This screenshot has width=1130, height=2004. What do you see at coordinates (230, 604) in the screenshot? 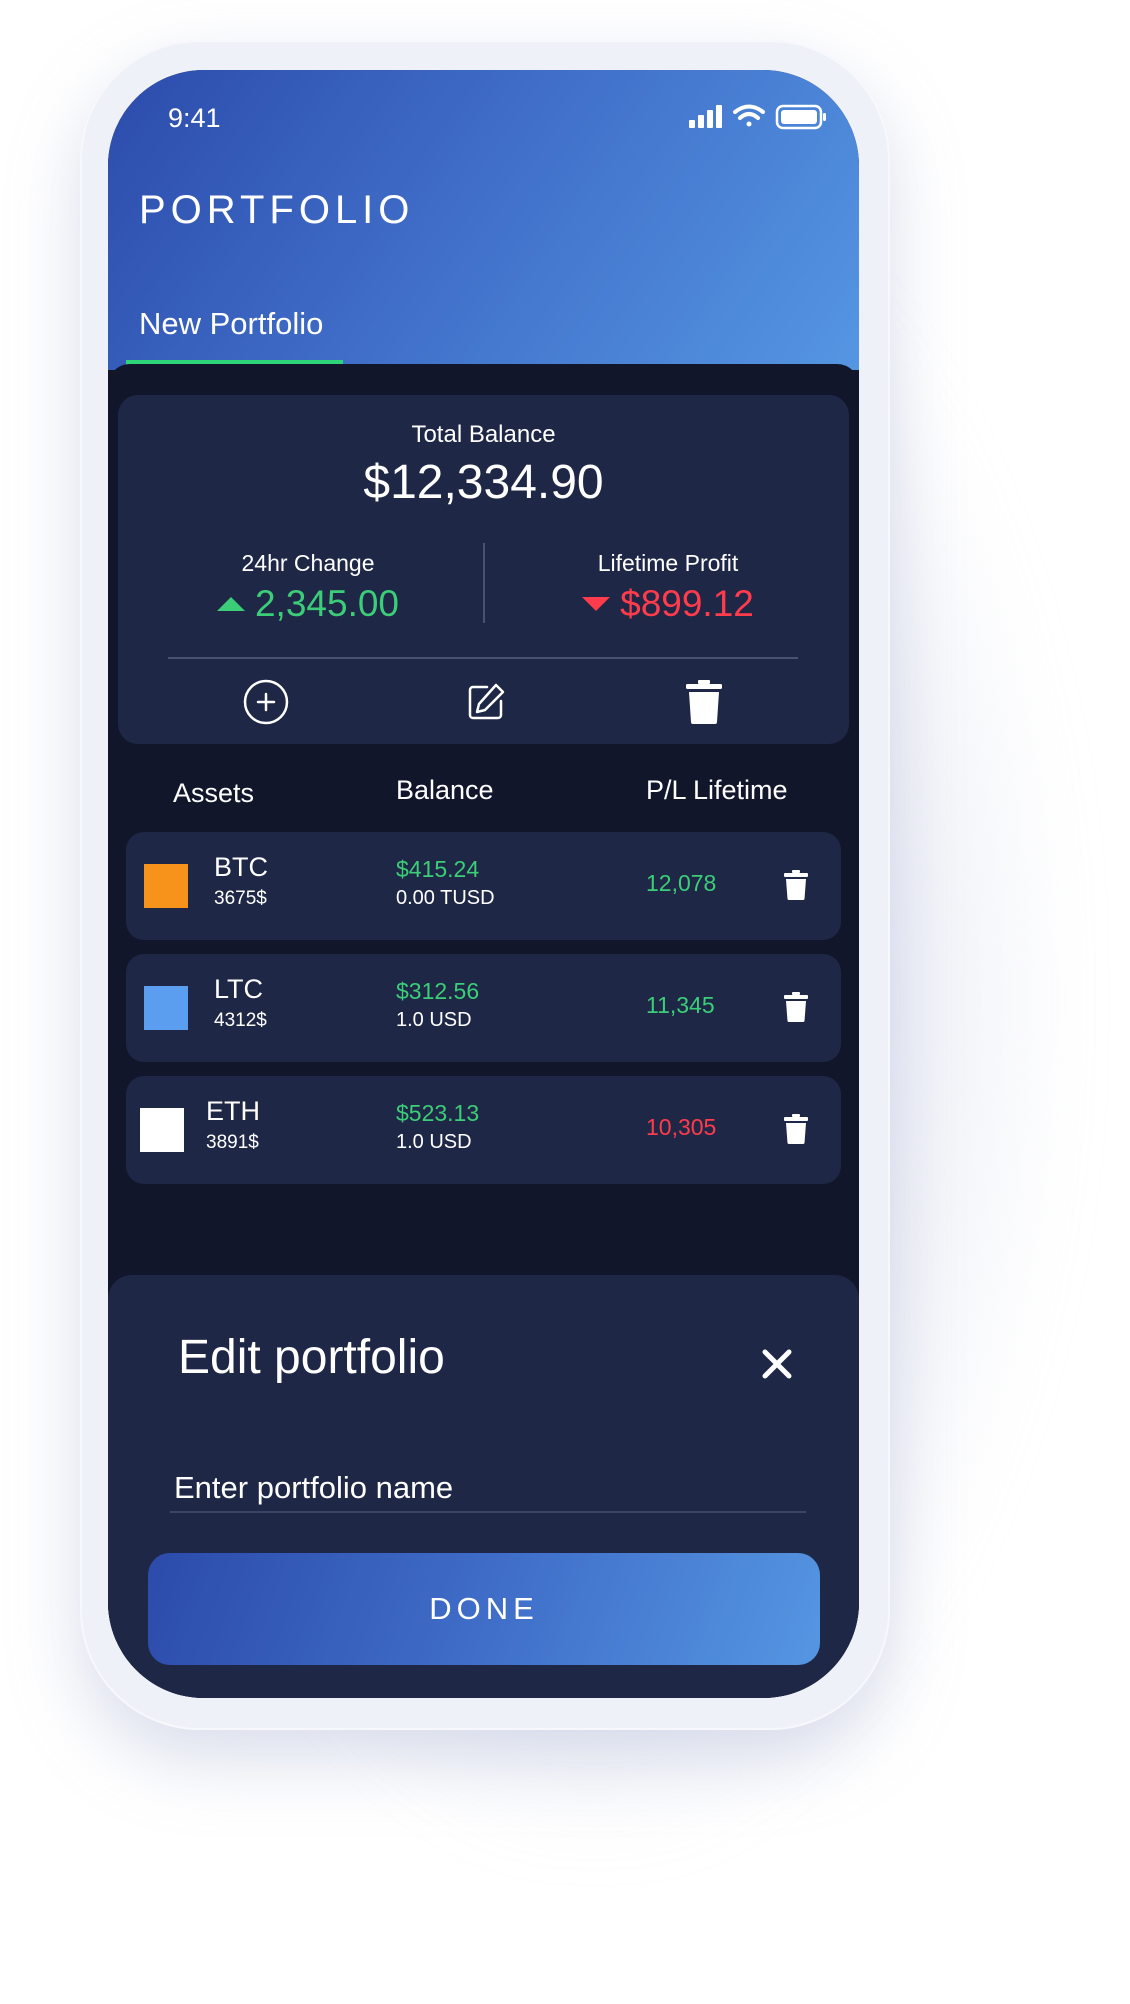
I see `arrow-up-icon` at bounding box center [230, 604].